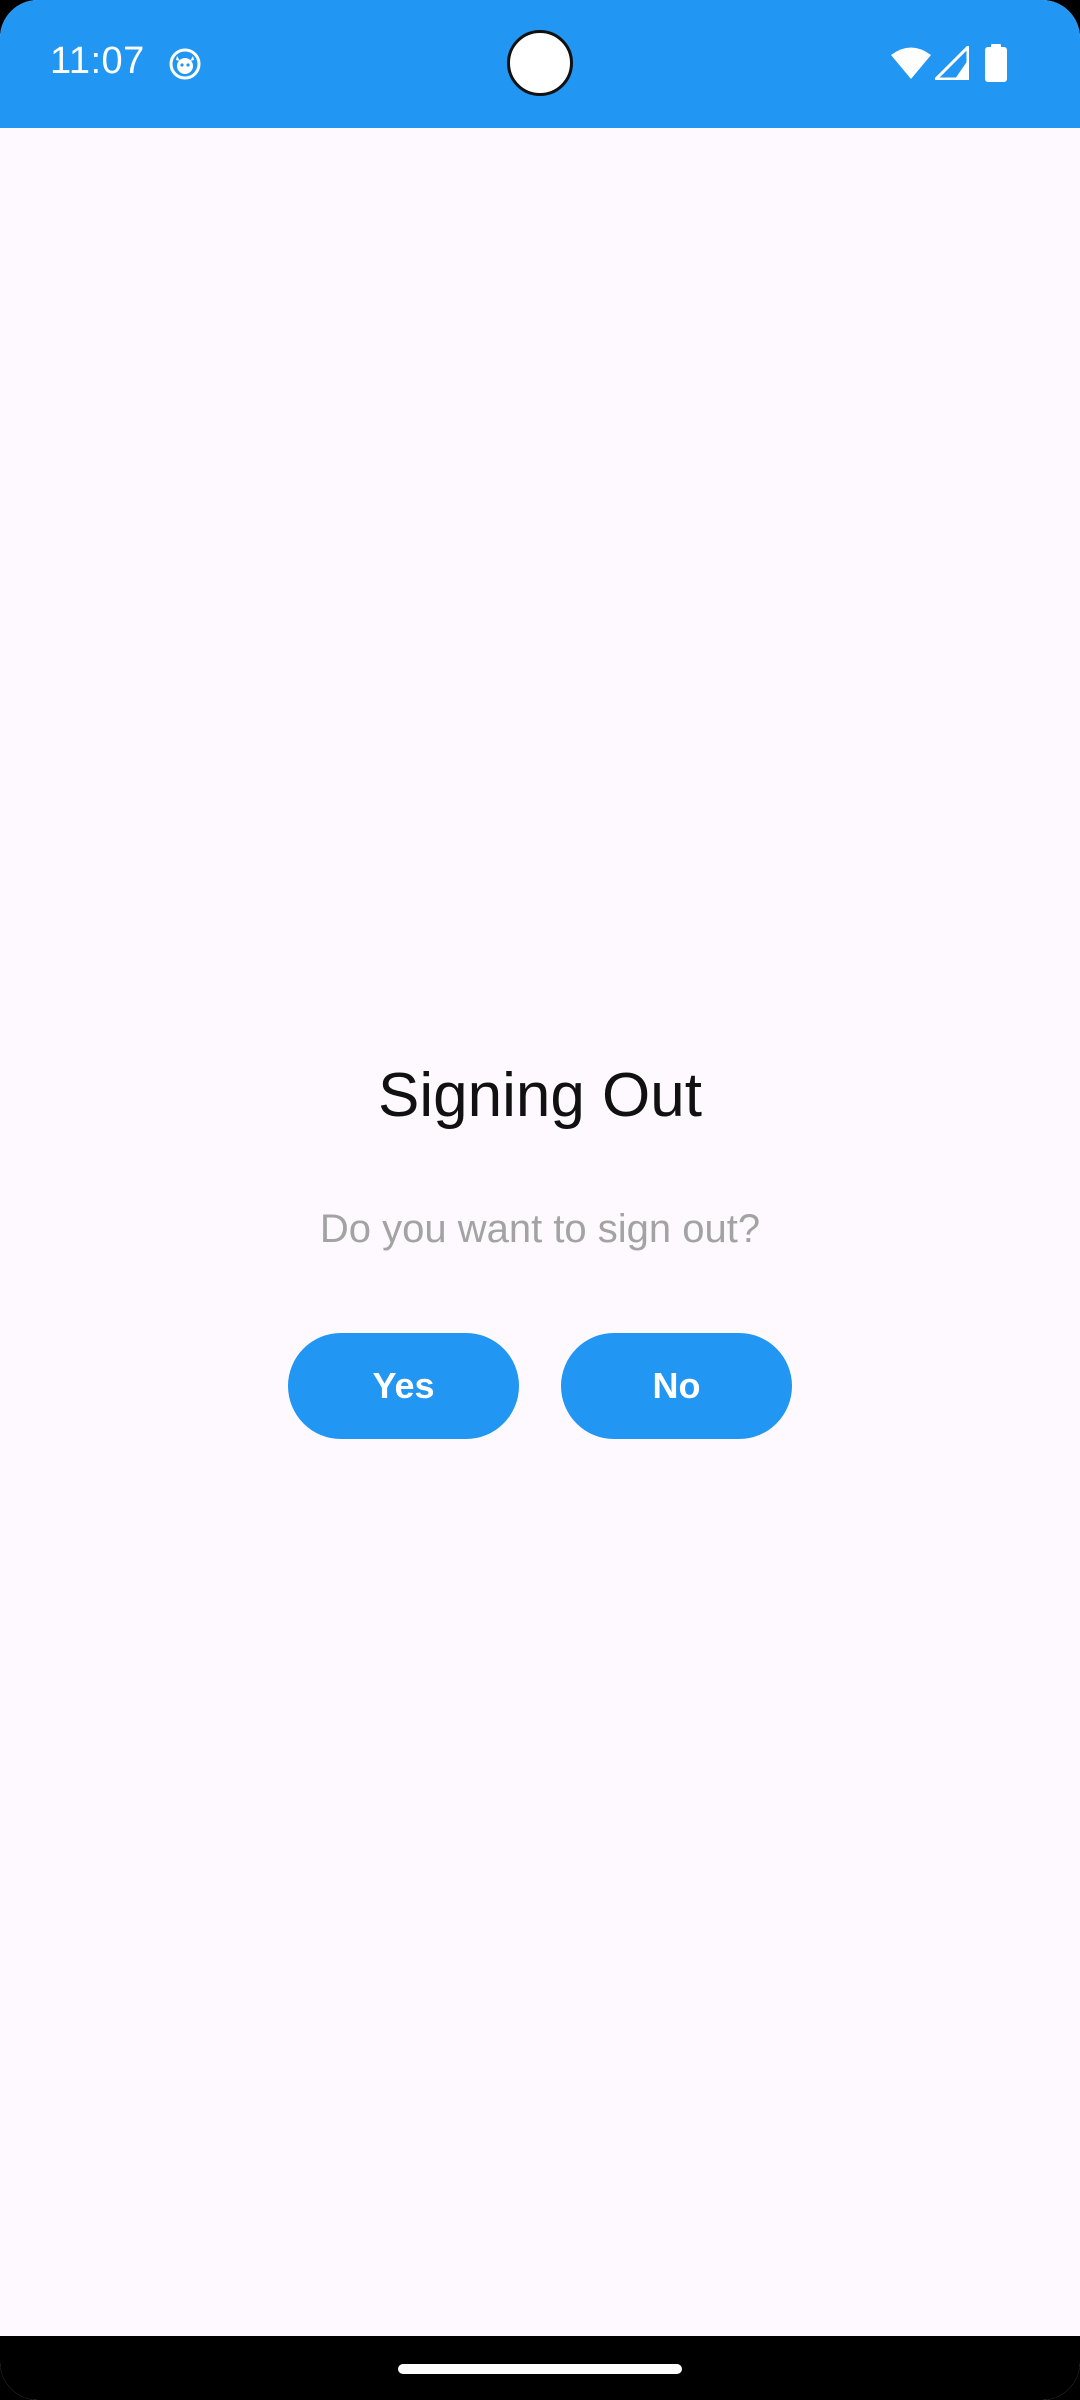  I want to click on status-time: 11:07, so click(97, 61).